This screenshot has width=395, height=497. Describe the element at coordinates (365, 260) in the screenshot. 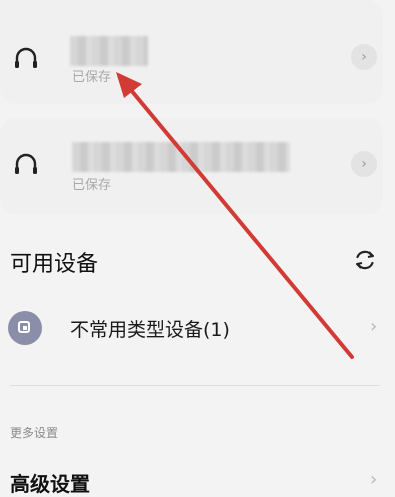

I see `refresh-icon` at that location.